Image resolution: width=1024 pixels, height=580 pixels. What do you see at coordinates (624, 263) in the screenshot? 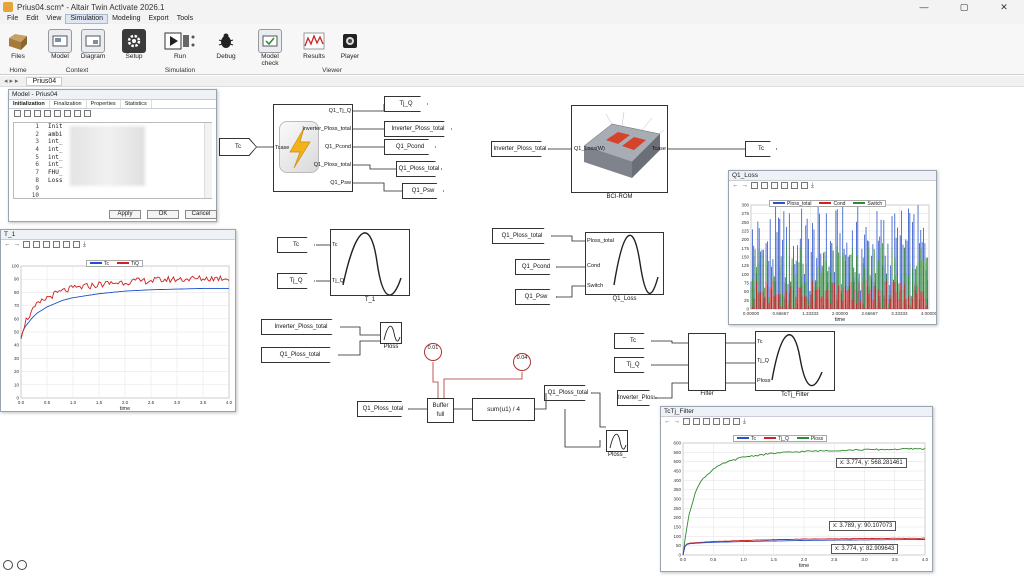
I see `q1-loss-scope-block: Ploss_total Cond Switch` at bounding box center [624, 263].